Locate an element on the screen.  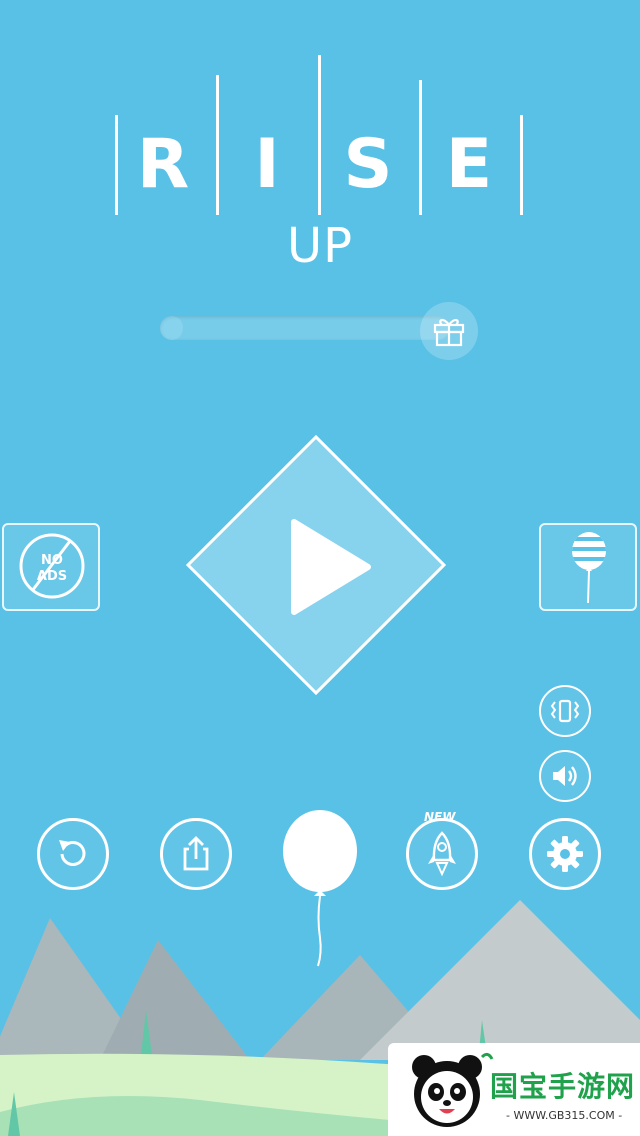
sound-toggle is located at coordinates (565, 776).